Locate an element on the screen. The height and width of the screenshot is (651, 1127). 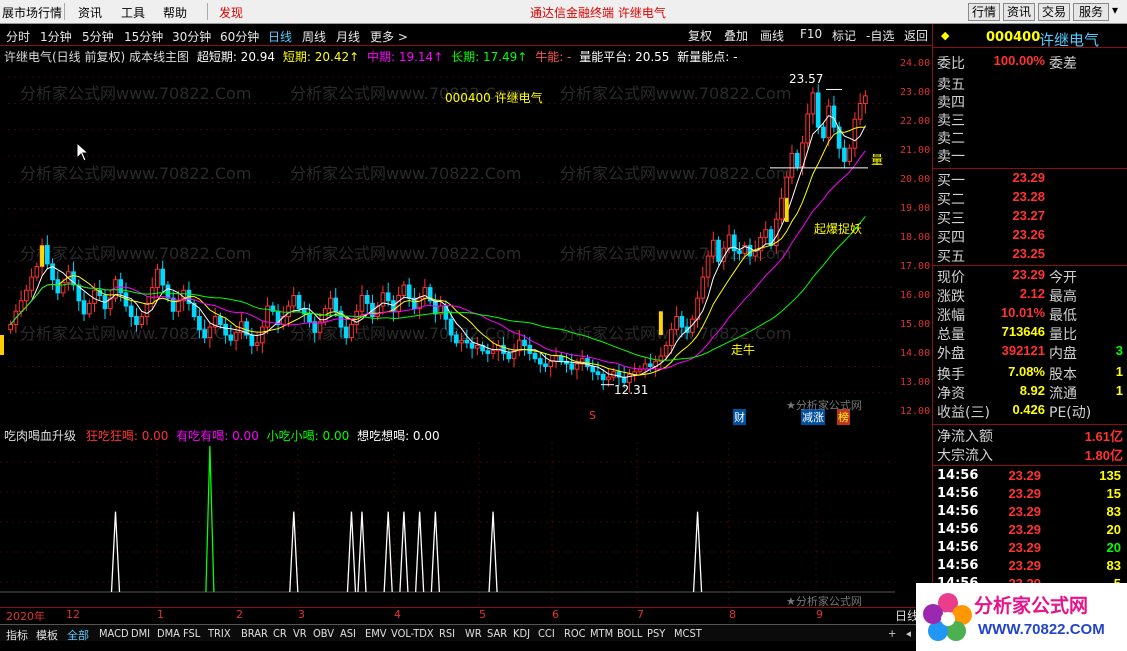
tab-roc: ROC is located at coordinates (575, 633).